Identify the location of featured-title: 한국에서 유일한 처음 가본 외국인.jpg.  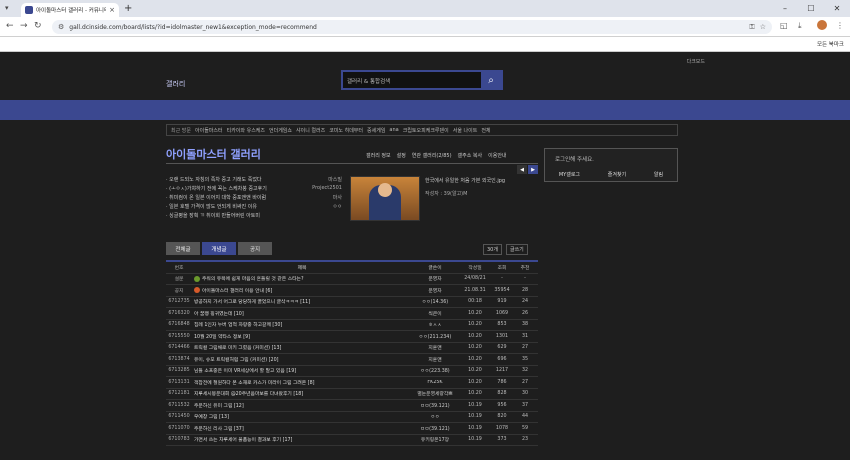
(480, 180).